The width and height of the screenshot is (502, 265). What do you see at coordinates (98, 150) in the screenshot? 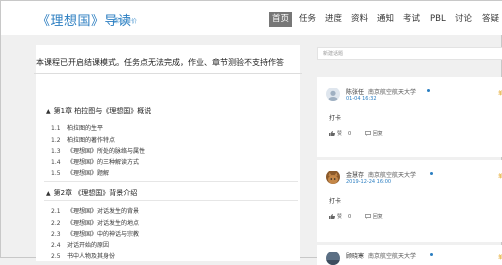
I see `section-item: 1.3 《理想国》所处的脉络与属性` at bounding box center [98, 150].